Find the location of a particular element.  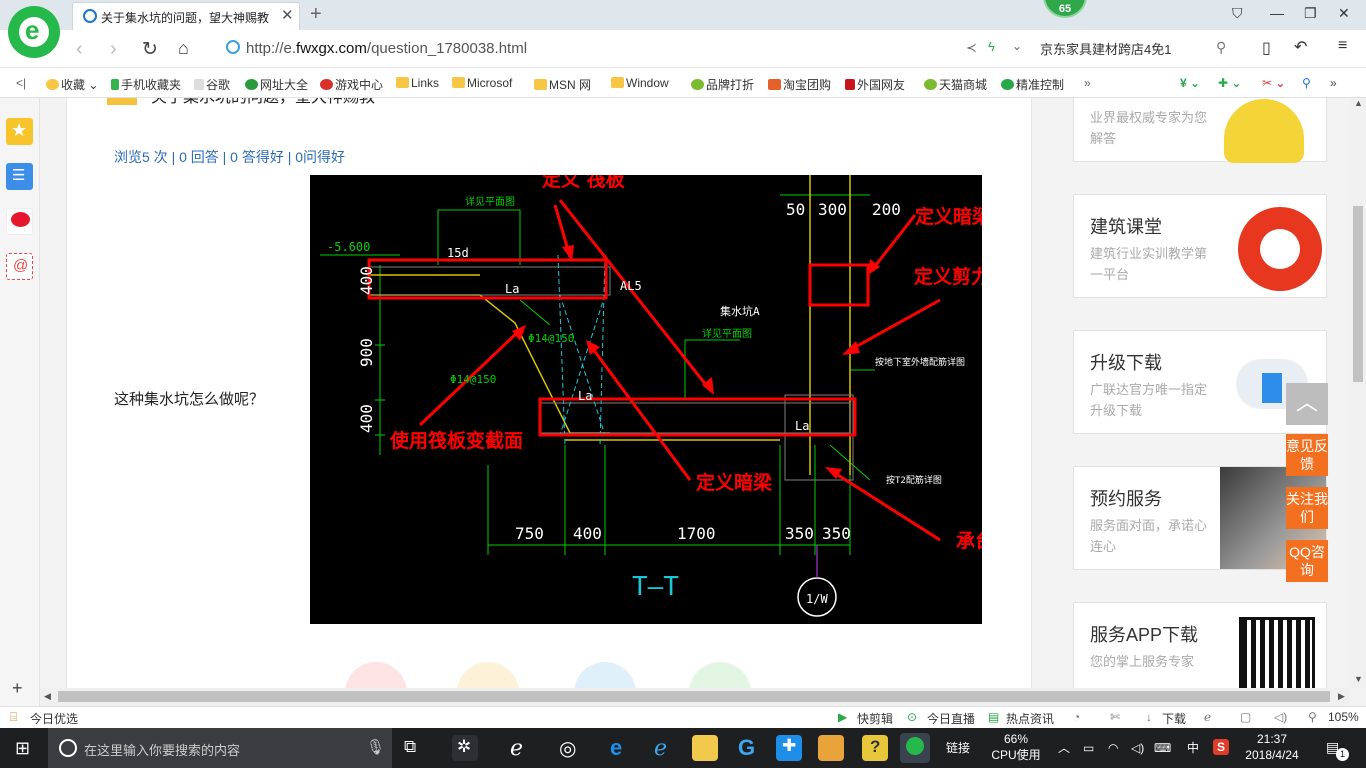

today-picks-link: 今日优选 is located at coordinates (54, 718).